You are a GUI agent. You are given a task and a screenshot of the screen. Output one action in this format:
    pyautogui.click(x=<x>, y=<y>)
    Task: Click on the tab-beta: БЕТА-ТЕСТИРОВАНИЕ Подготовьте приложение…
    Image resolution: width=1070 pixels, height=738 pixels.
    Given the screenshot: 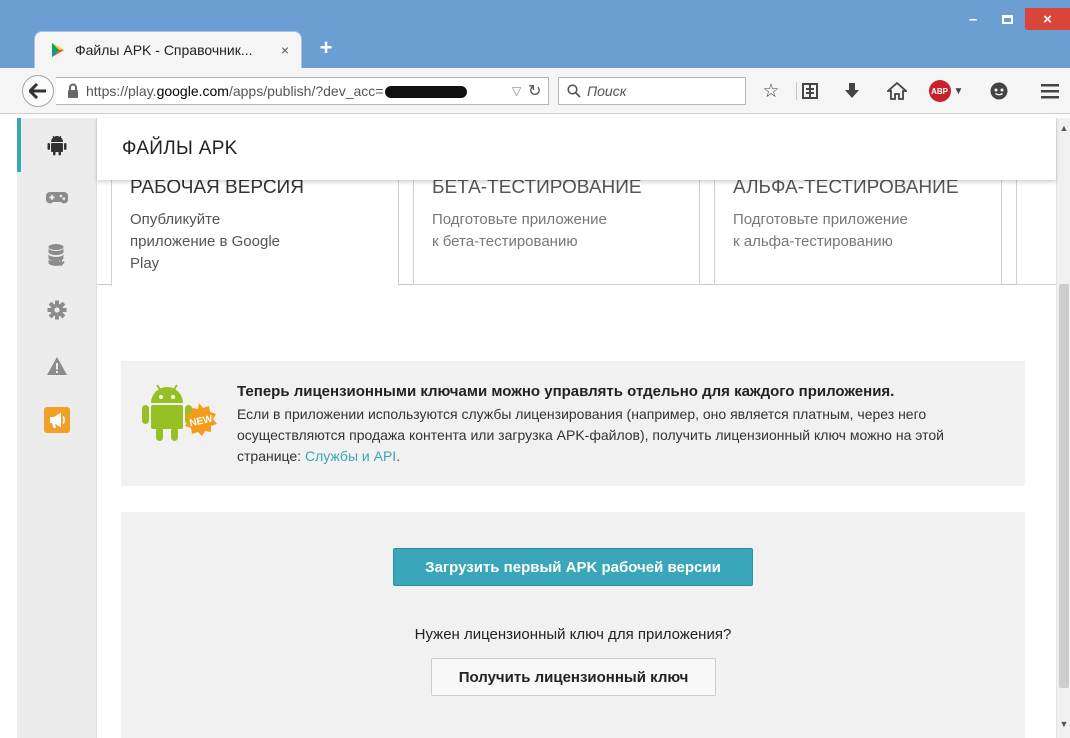 What is the action you would take?
    pyautogui.click(x=556, y=231)
    